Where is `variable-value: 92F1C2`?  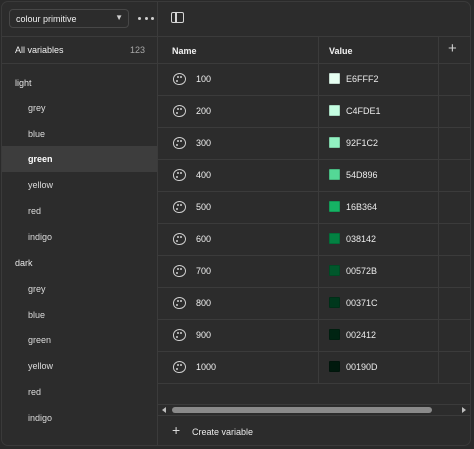
variable-value: 92F1C2 is located at coordinates (362, 143).